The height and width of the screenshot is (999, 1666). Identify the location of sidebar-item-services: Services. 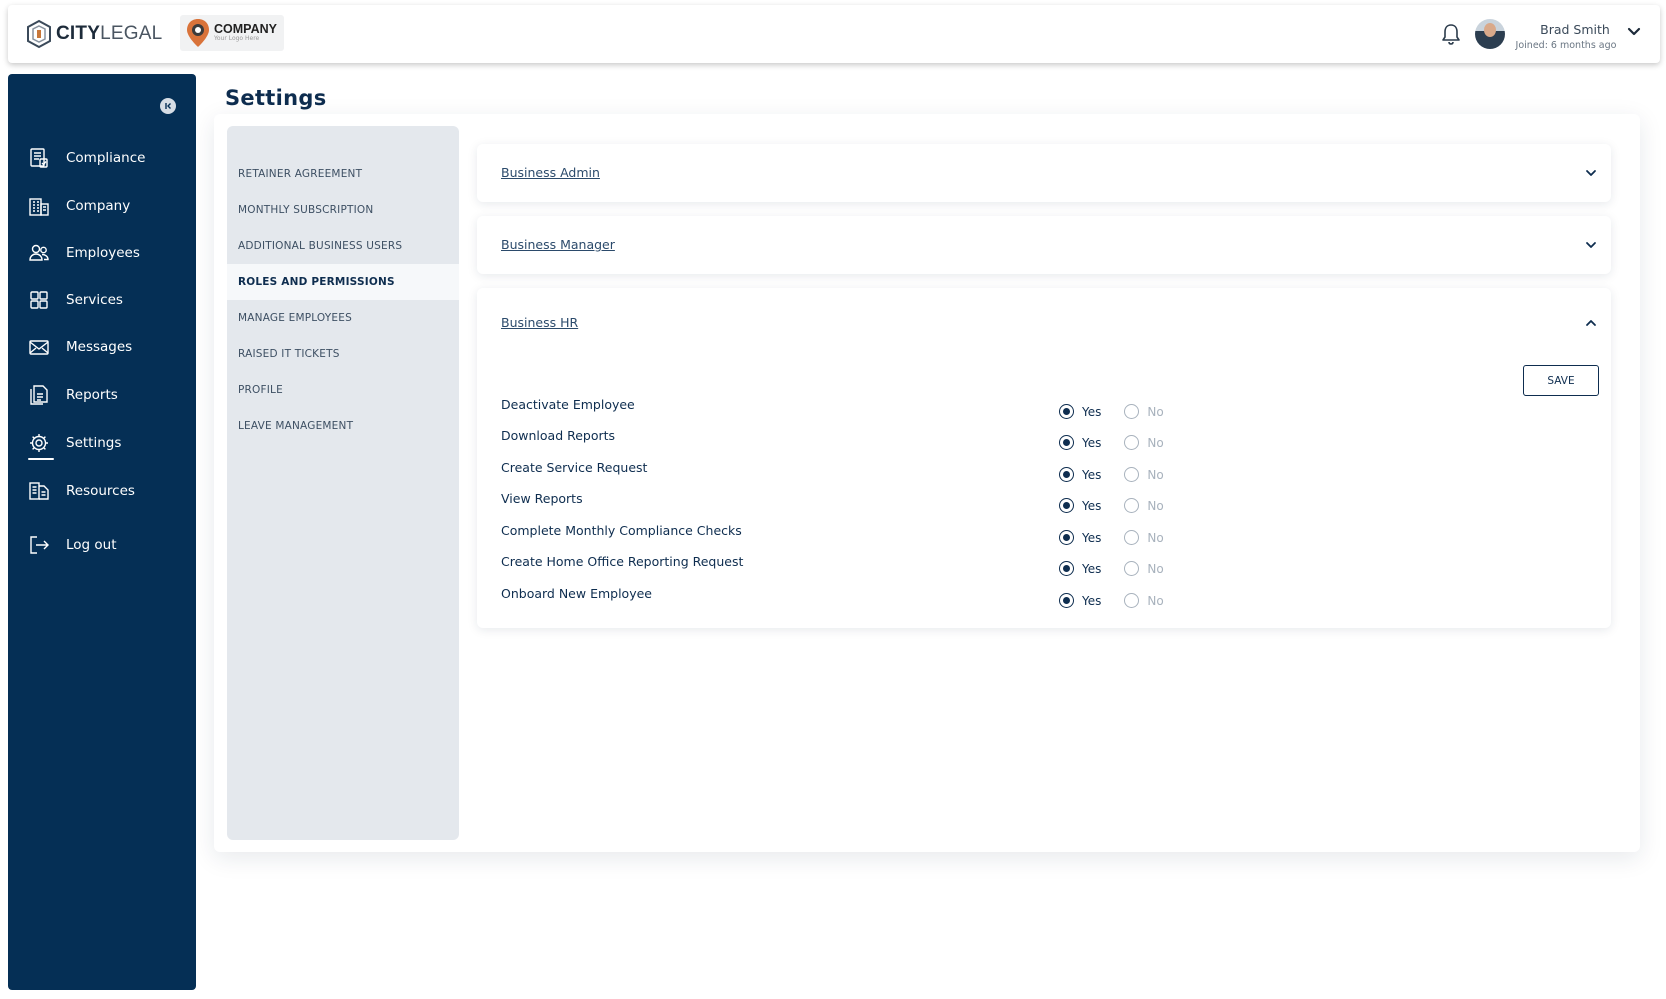
(75, 300).